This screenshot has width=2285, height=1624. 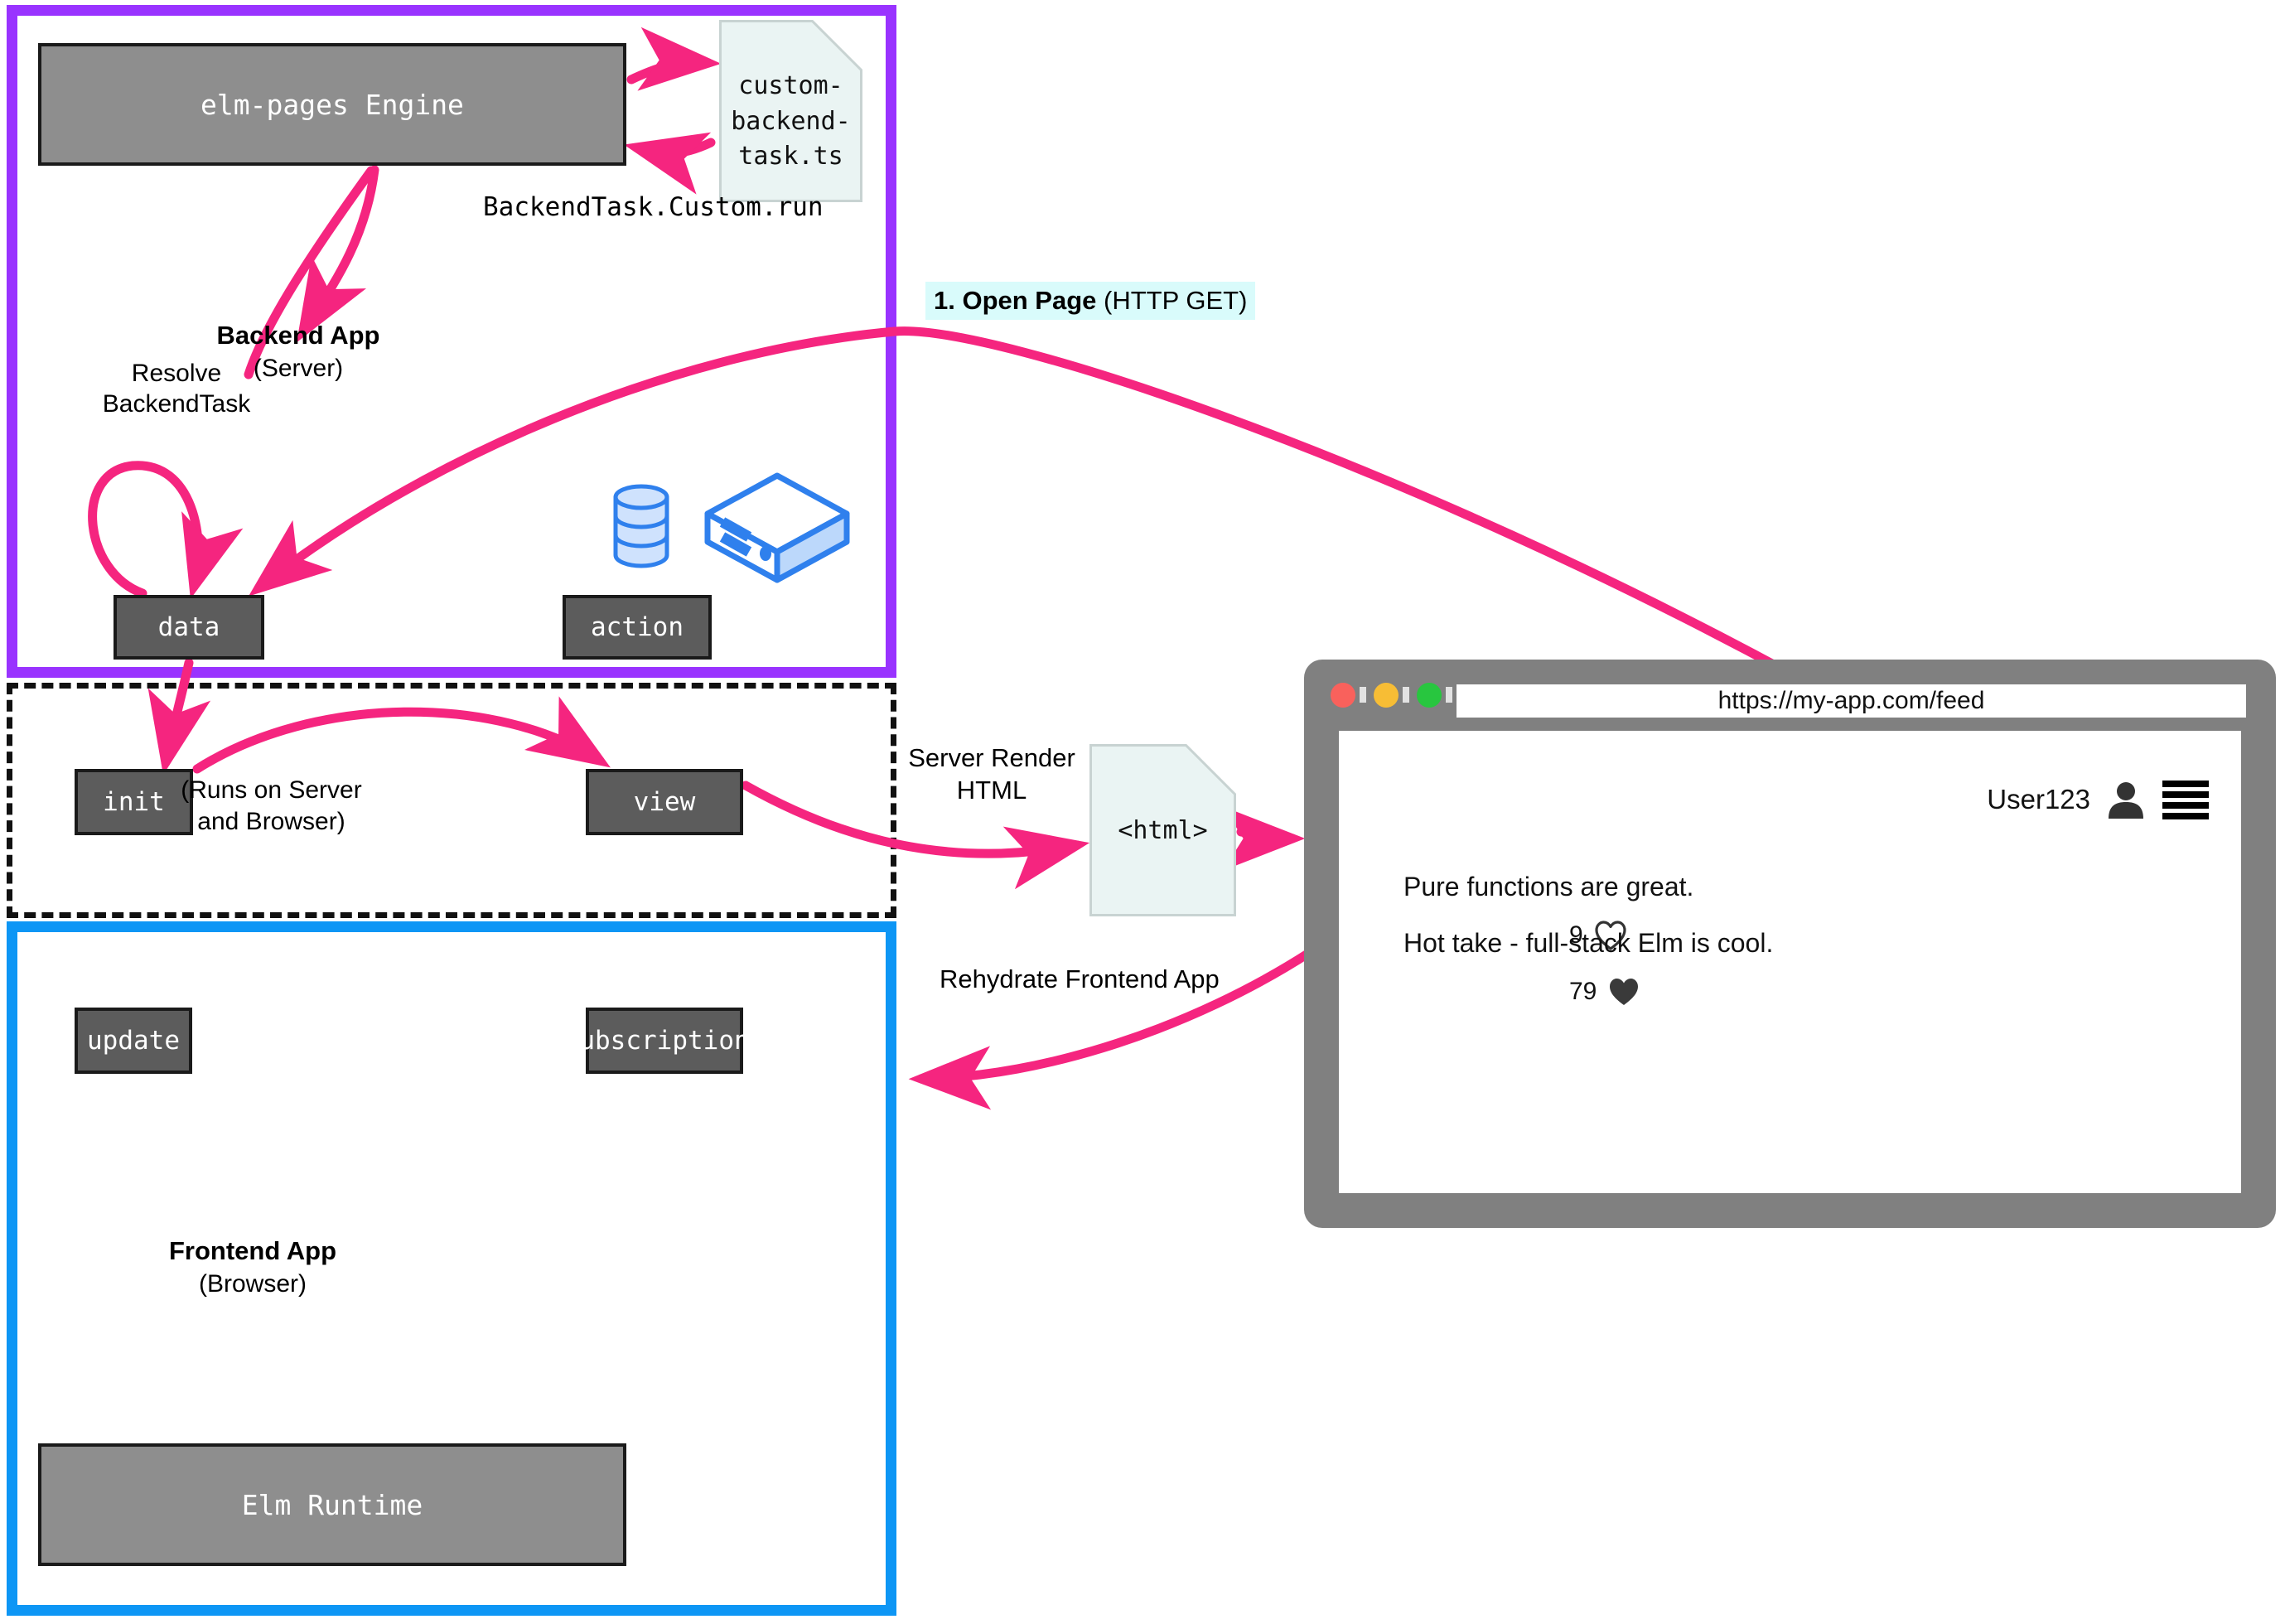 What do you see at coordinates (653, 207) in the screenshot?
I see `backend-task-custom-run-label: BackendTask.Custom.run` at bounding box center [653, 207].